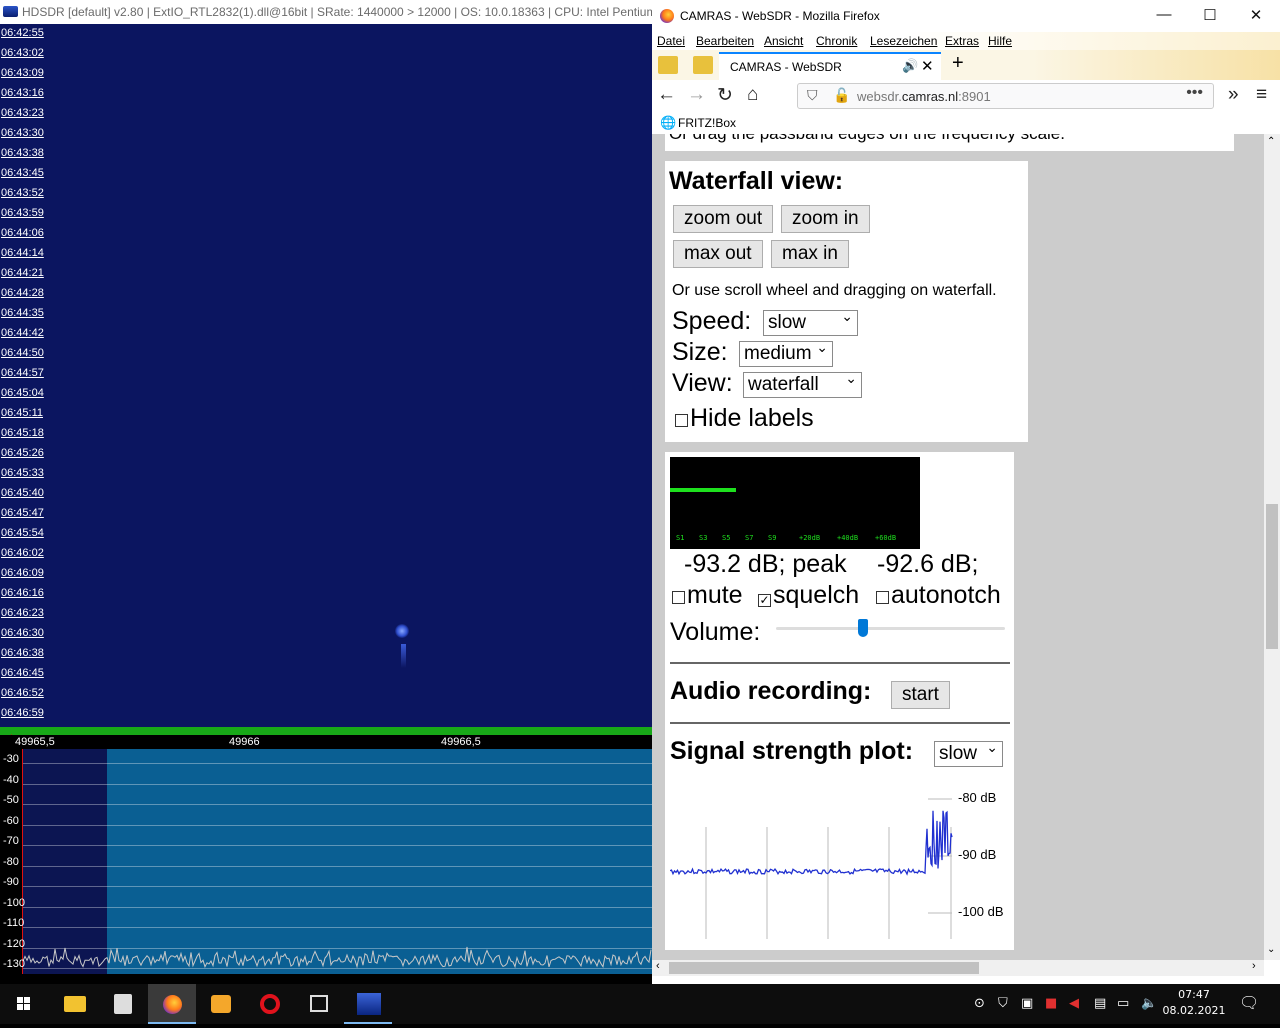 This screenshot has width=1280, height=1028. What do you see at coordinates (1074, 1003) in the screenshot?
I see `volume-muted-icon: ◀` at bounding box center [1074, 1003].